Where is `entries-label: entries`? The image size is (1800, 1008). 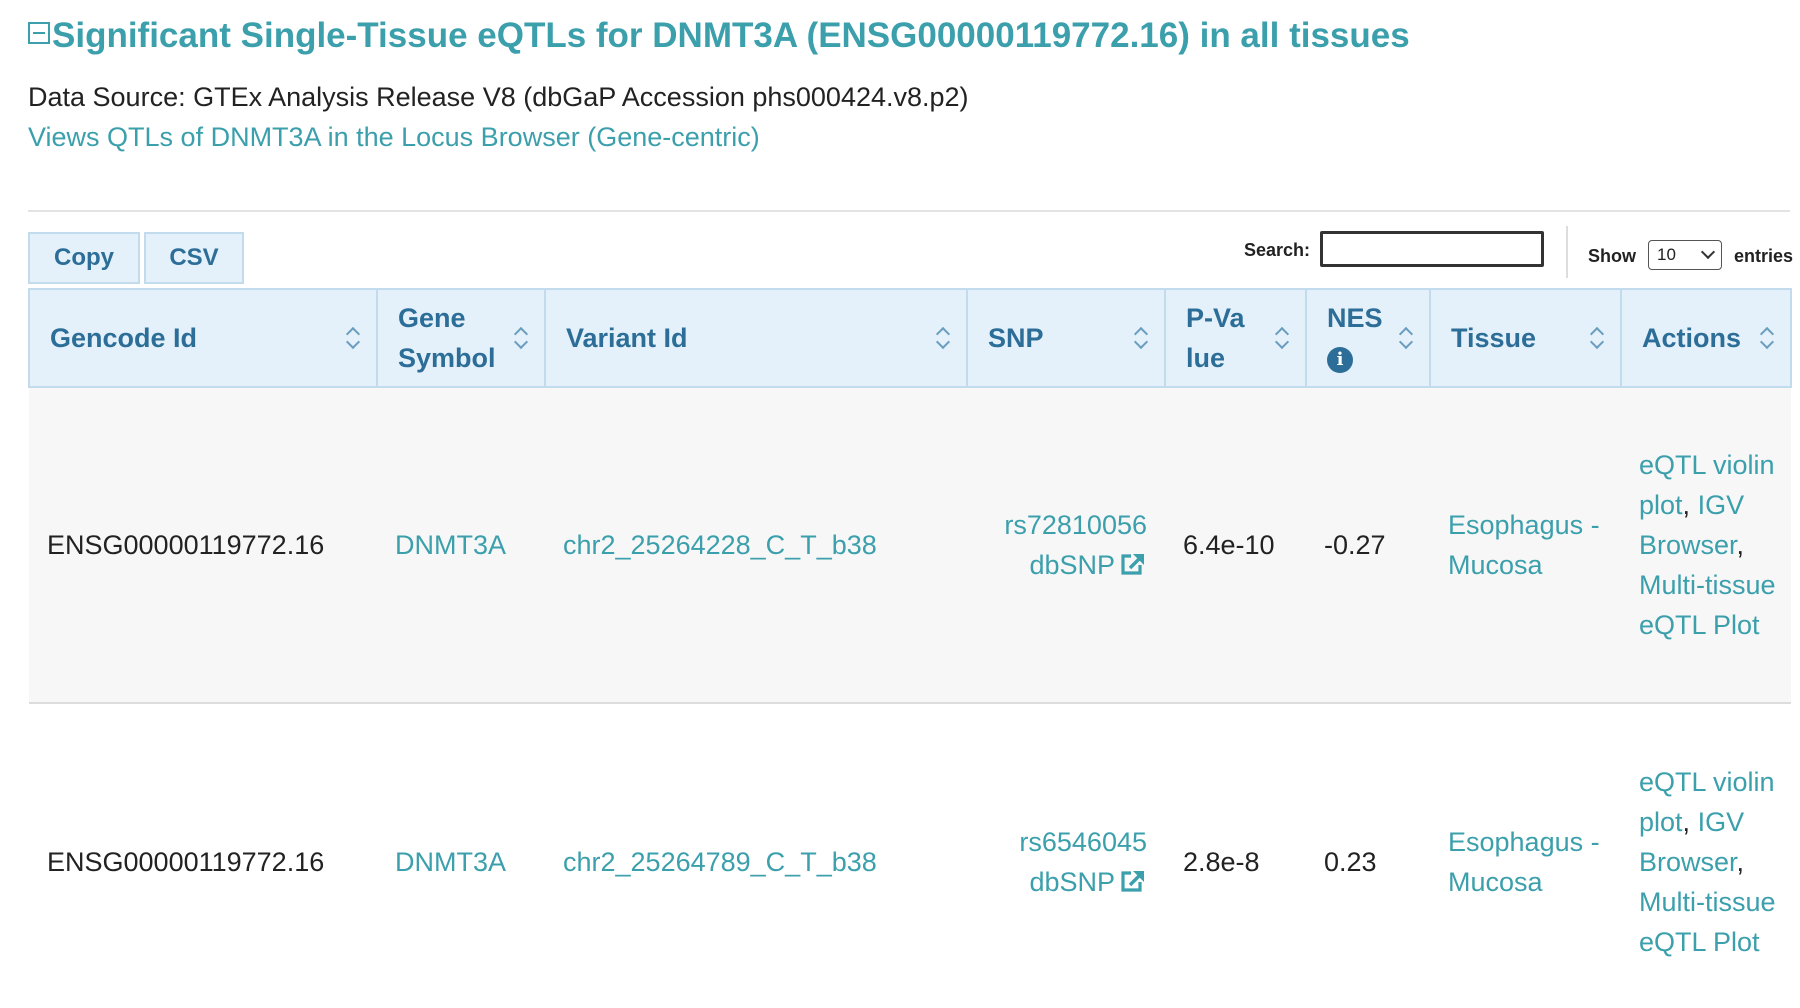
entries-label: entries is located at coordinates (1764, 256).